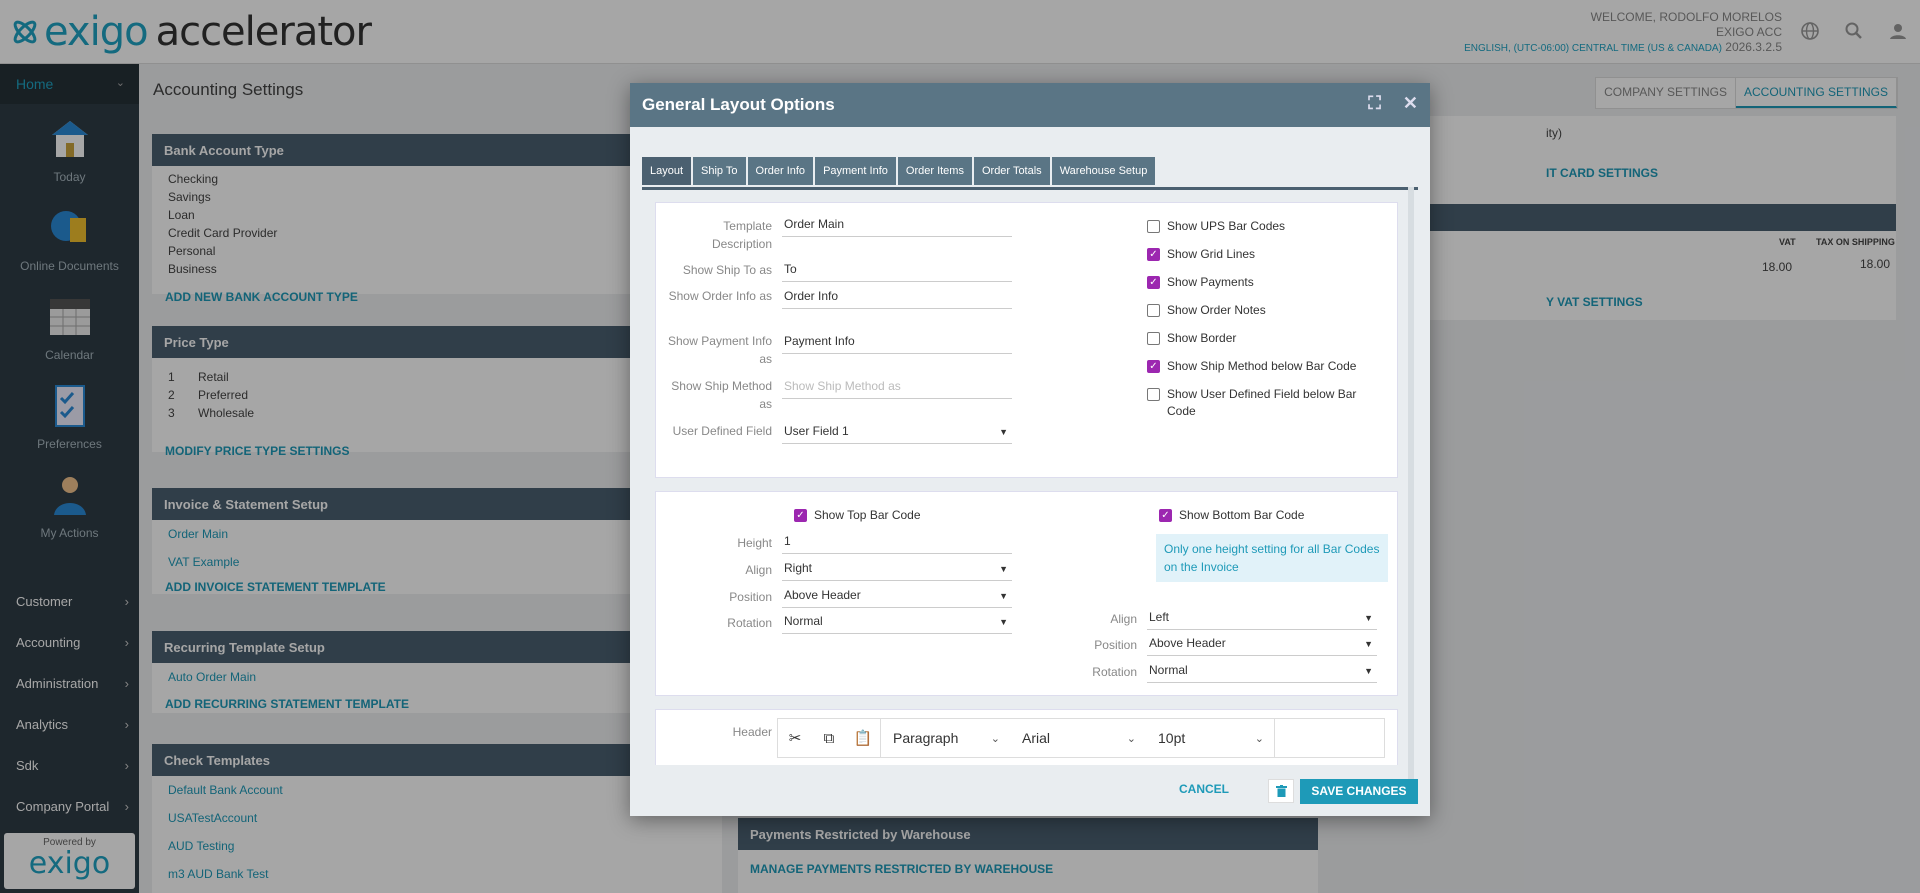 The height and width of the screenshot is (893, 1920). I want to click on checkbox-show-payments: ✓ Show Payments, so click(1200, 282).